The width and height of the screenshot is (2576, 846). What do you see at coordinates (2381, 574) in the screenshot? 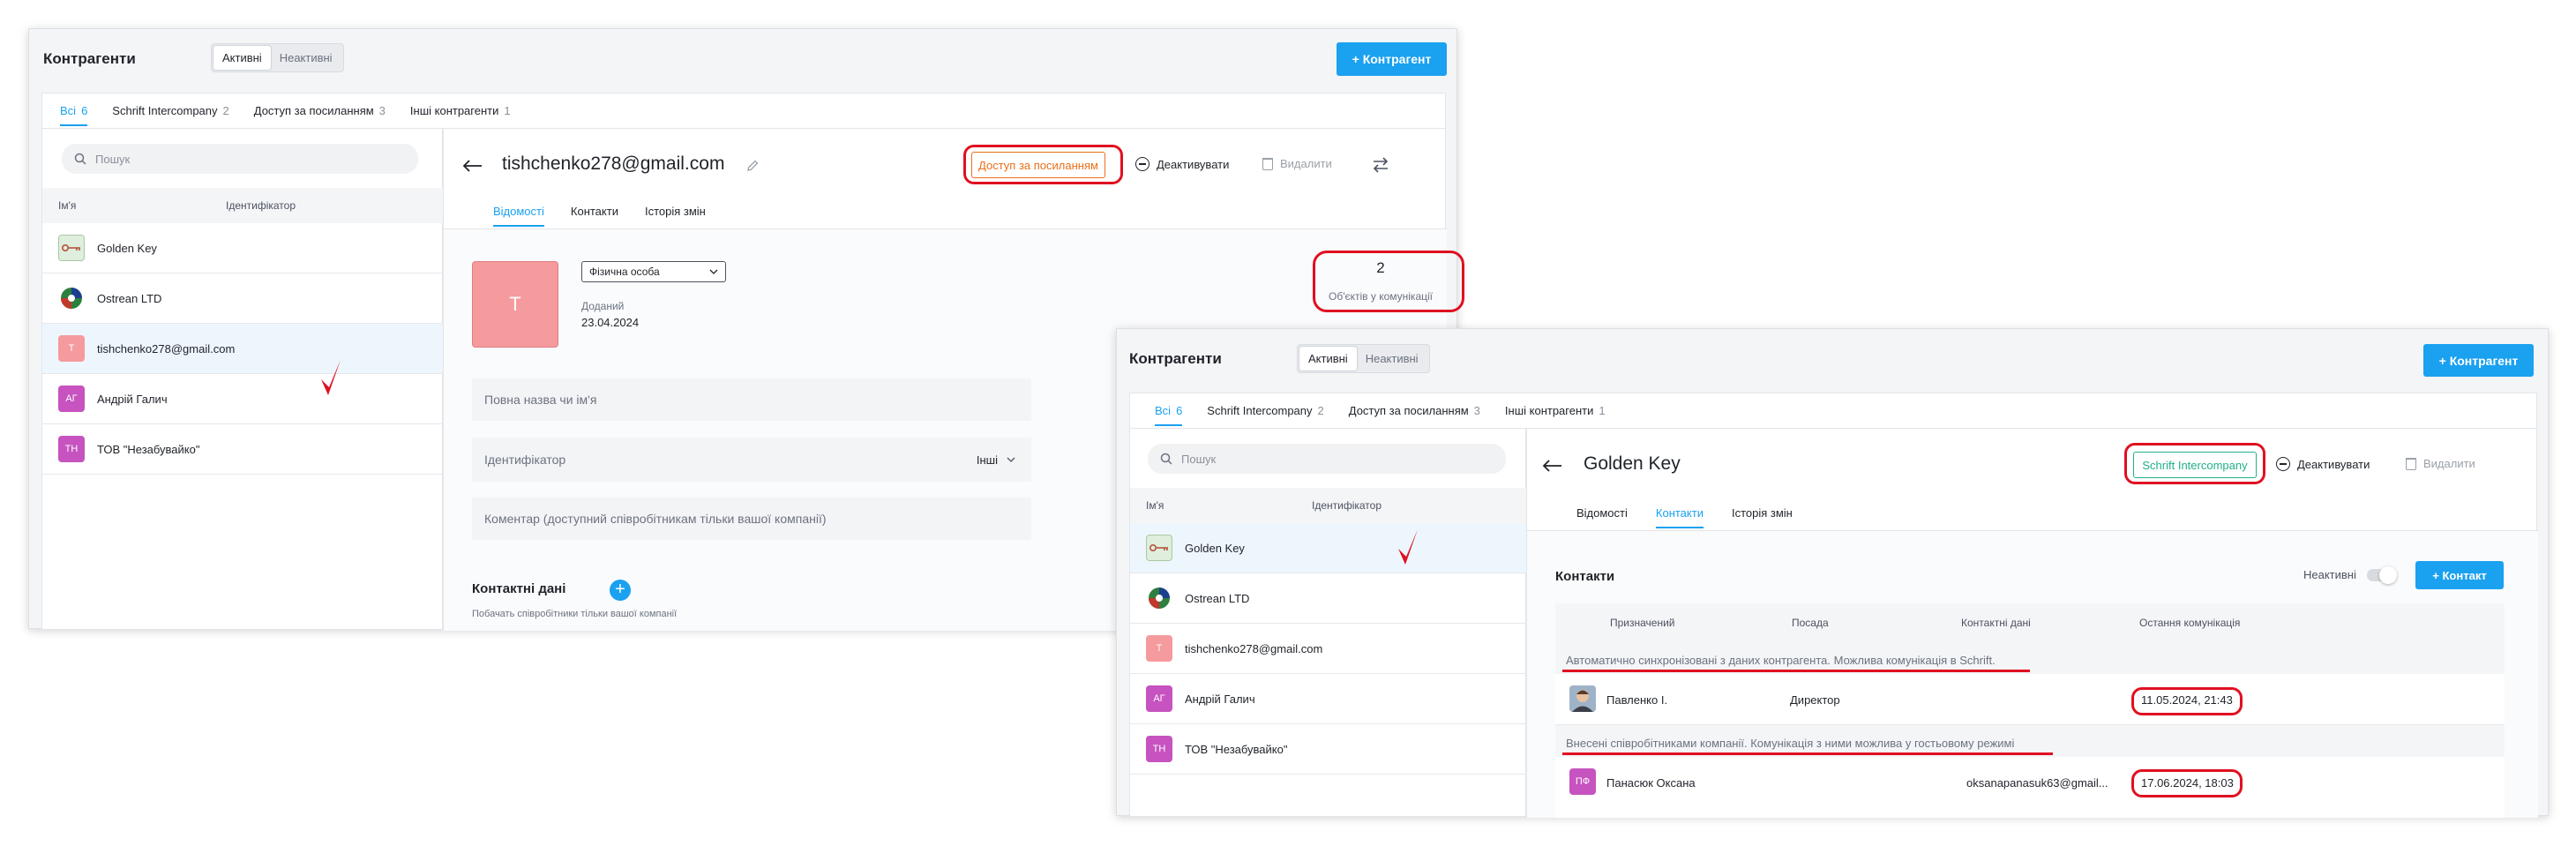
I see `inactive-toggle` at bounding box center [2381, 574].